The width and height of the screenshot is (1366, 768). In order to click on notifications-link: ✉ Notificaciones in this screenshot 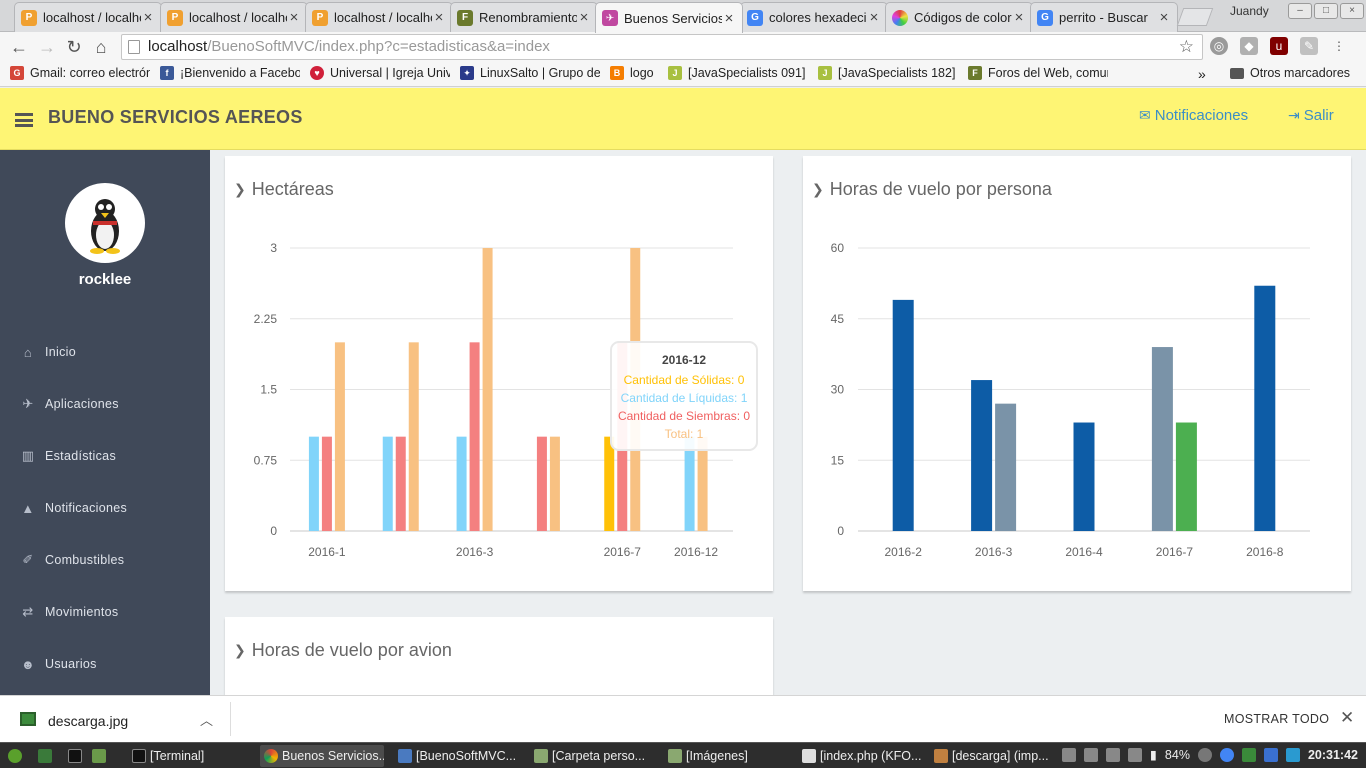, I will do `click(1193, 115)`.